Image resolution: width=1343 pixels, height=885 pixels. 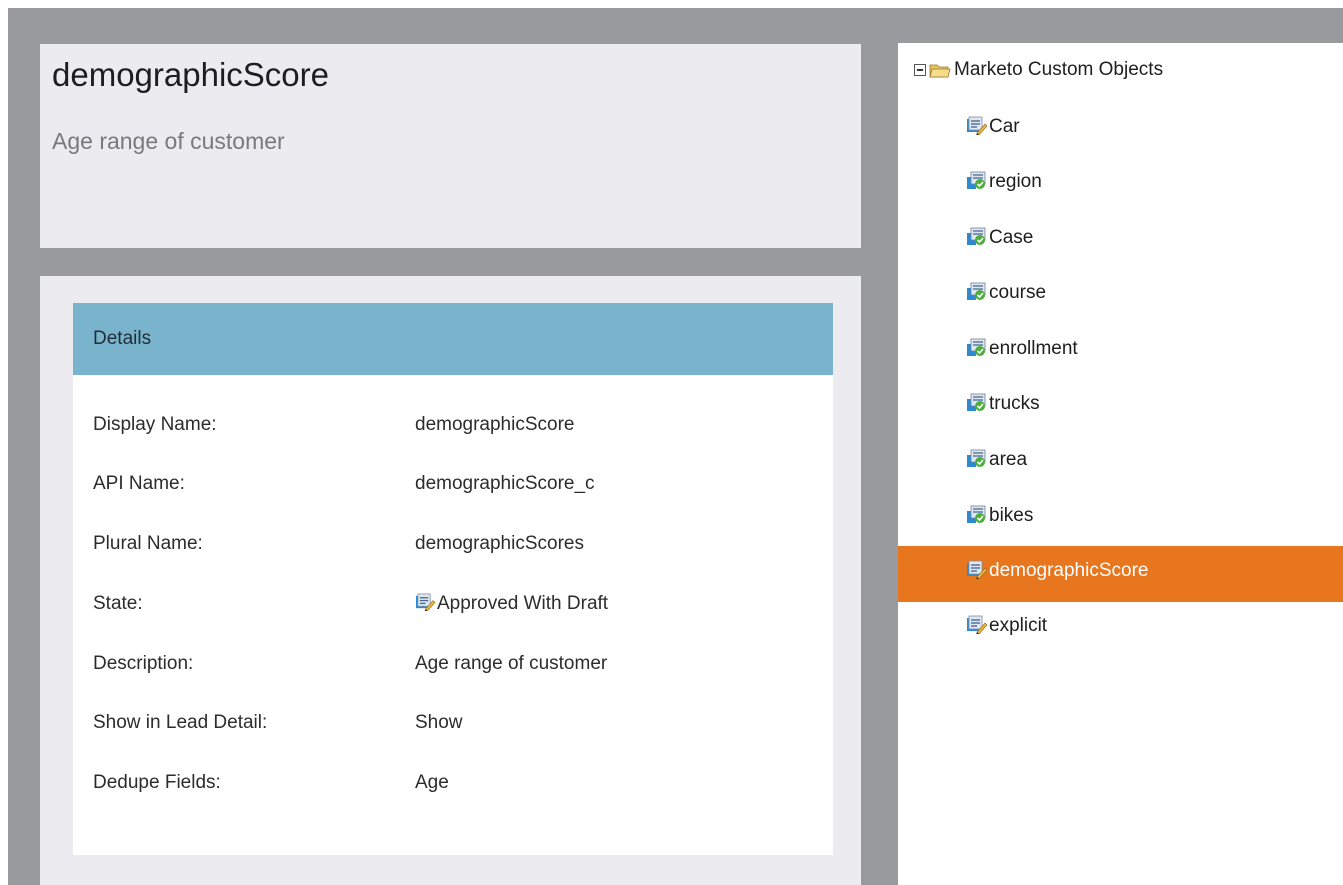 I want to click on page-title: demographicScore, so click(x=190, y=74).